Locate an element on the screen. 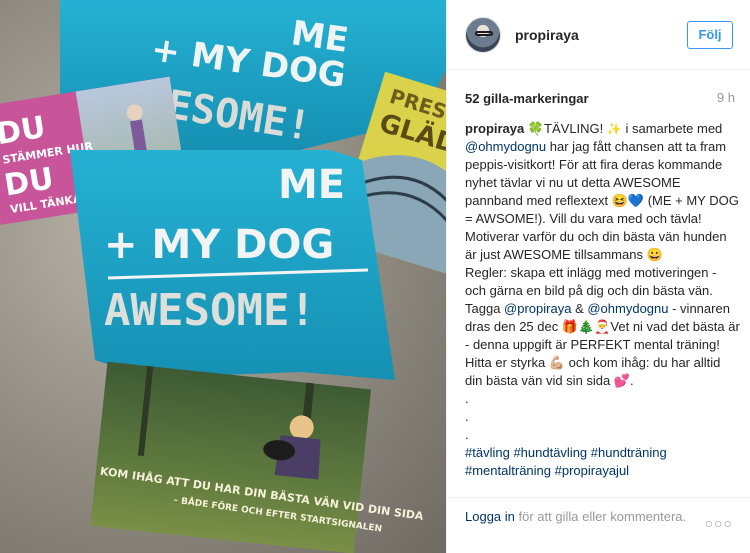 Image resolution: width=750 pixels, height=553 pixels. band-main-line3: AWESOME! is located at coordinates (210, 310).